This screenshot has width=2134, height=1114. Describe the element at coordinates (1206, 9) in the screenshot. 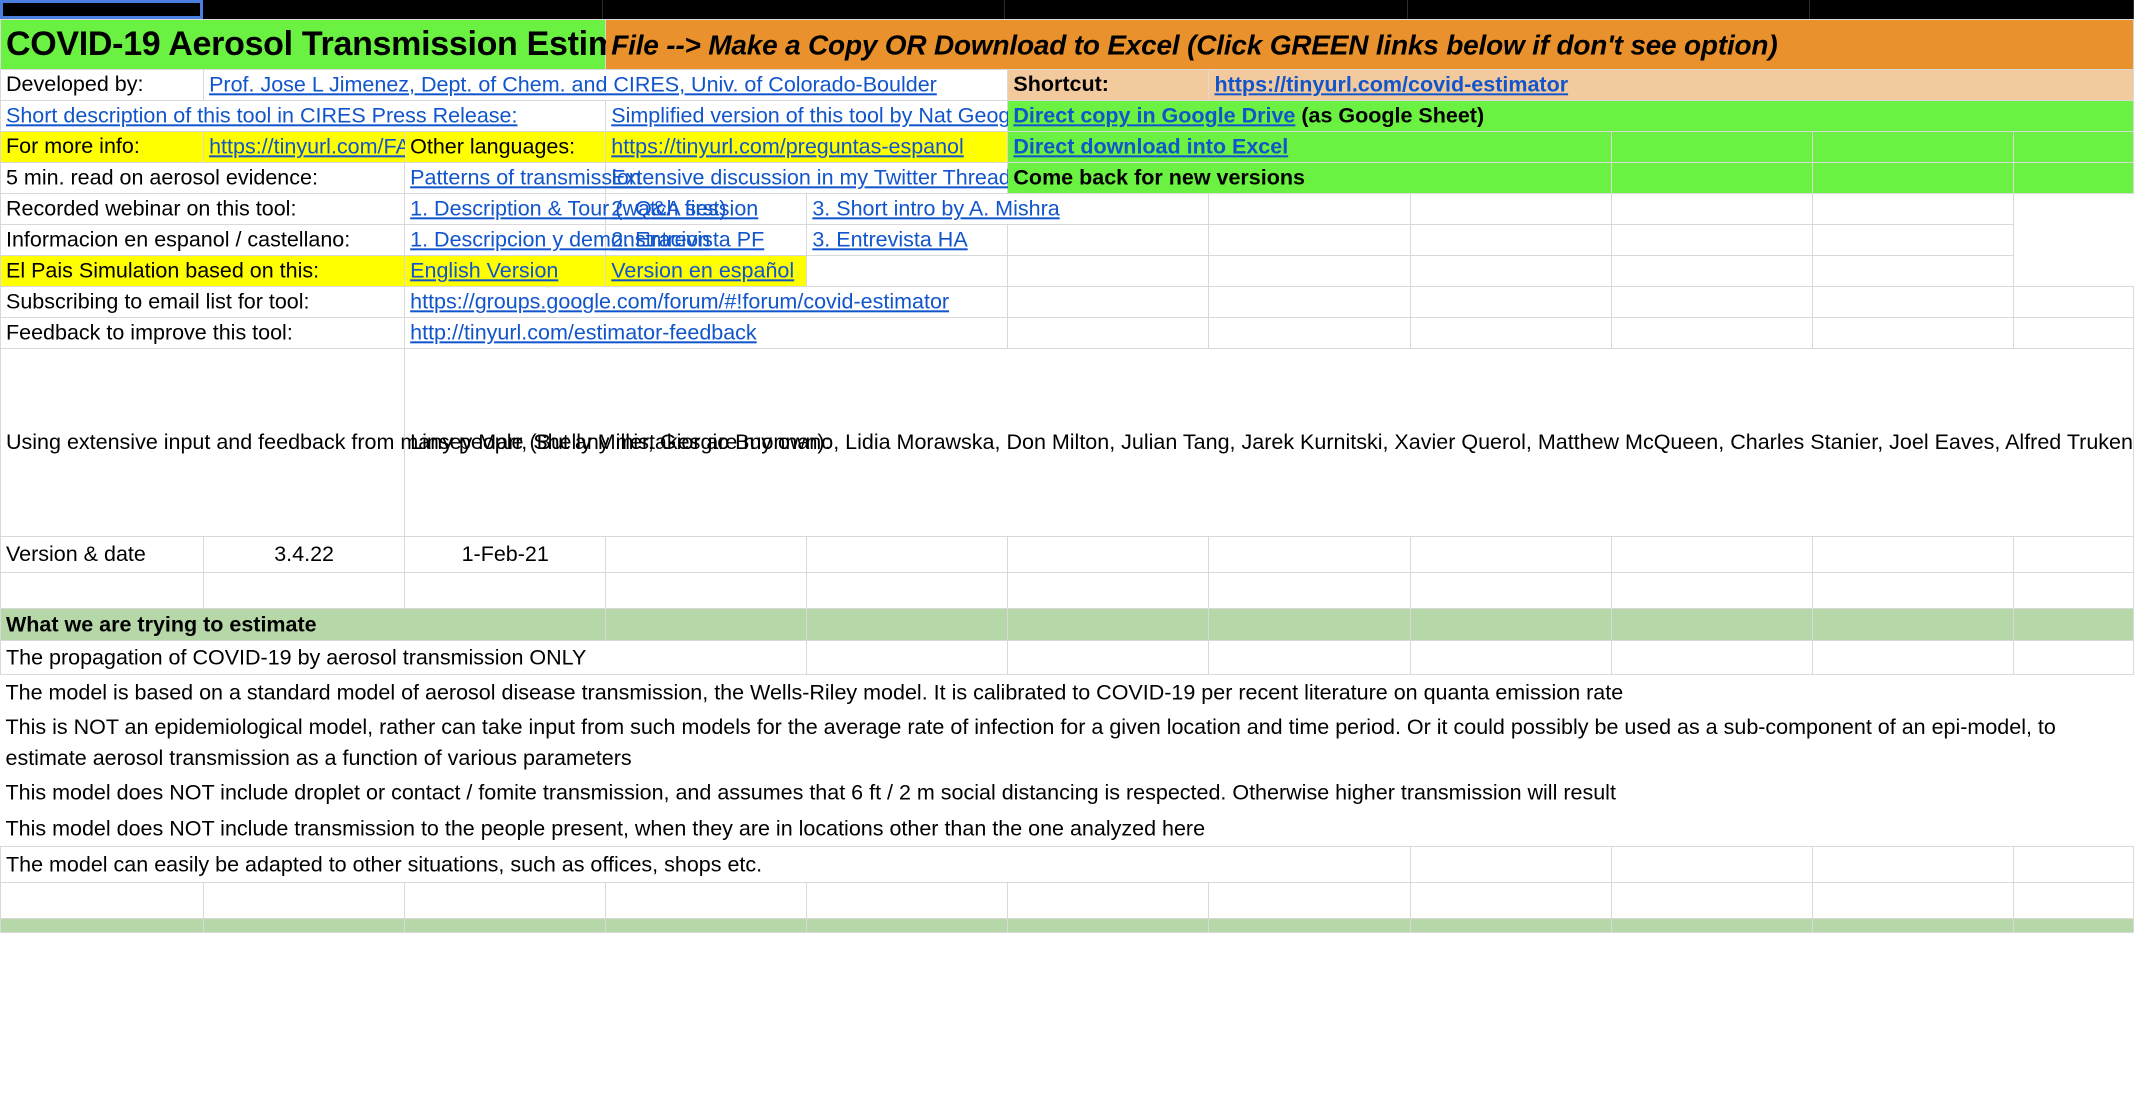

I see `column-header-d` at that location.